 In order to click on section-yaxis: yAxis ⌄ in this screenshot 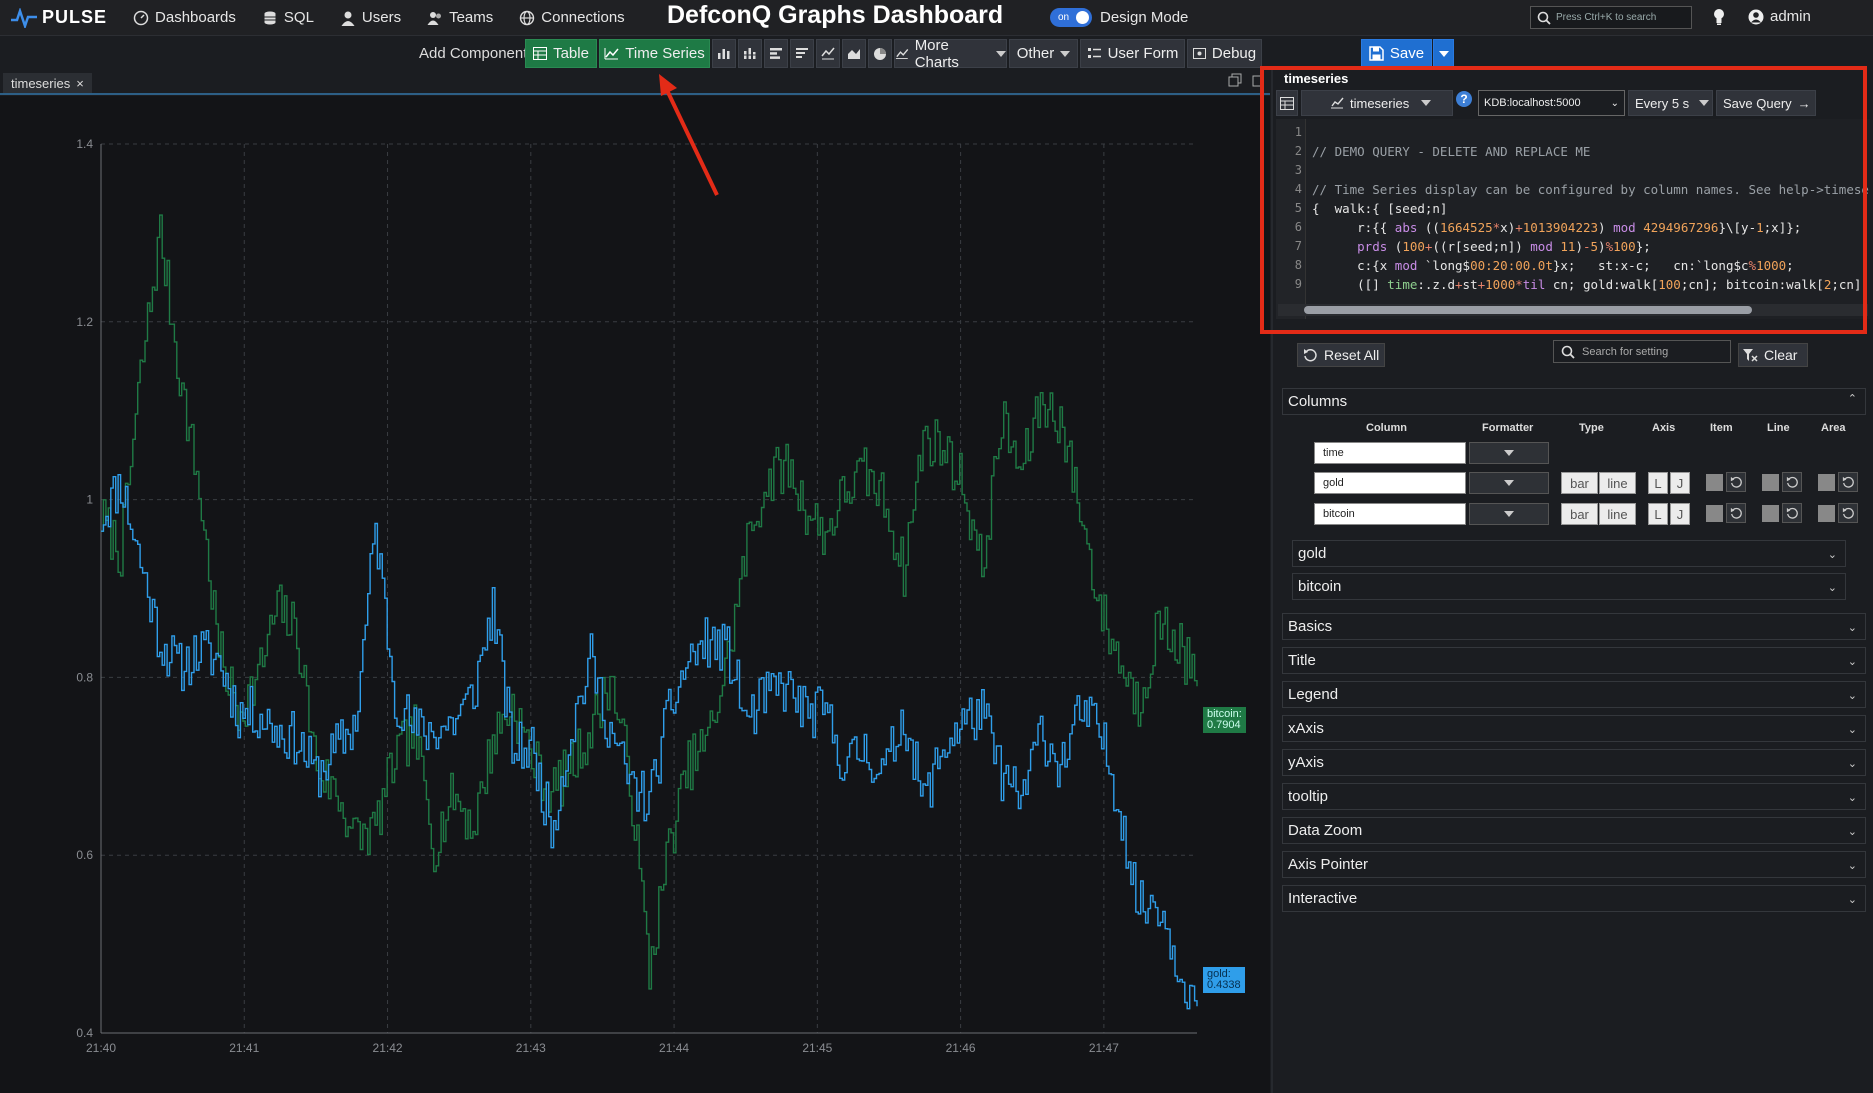, I will do `click(1574, 762)`.